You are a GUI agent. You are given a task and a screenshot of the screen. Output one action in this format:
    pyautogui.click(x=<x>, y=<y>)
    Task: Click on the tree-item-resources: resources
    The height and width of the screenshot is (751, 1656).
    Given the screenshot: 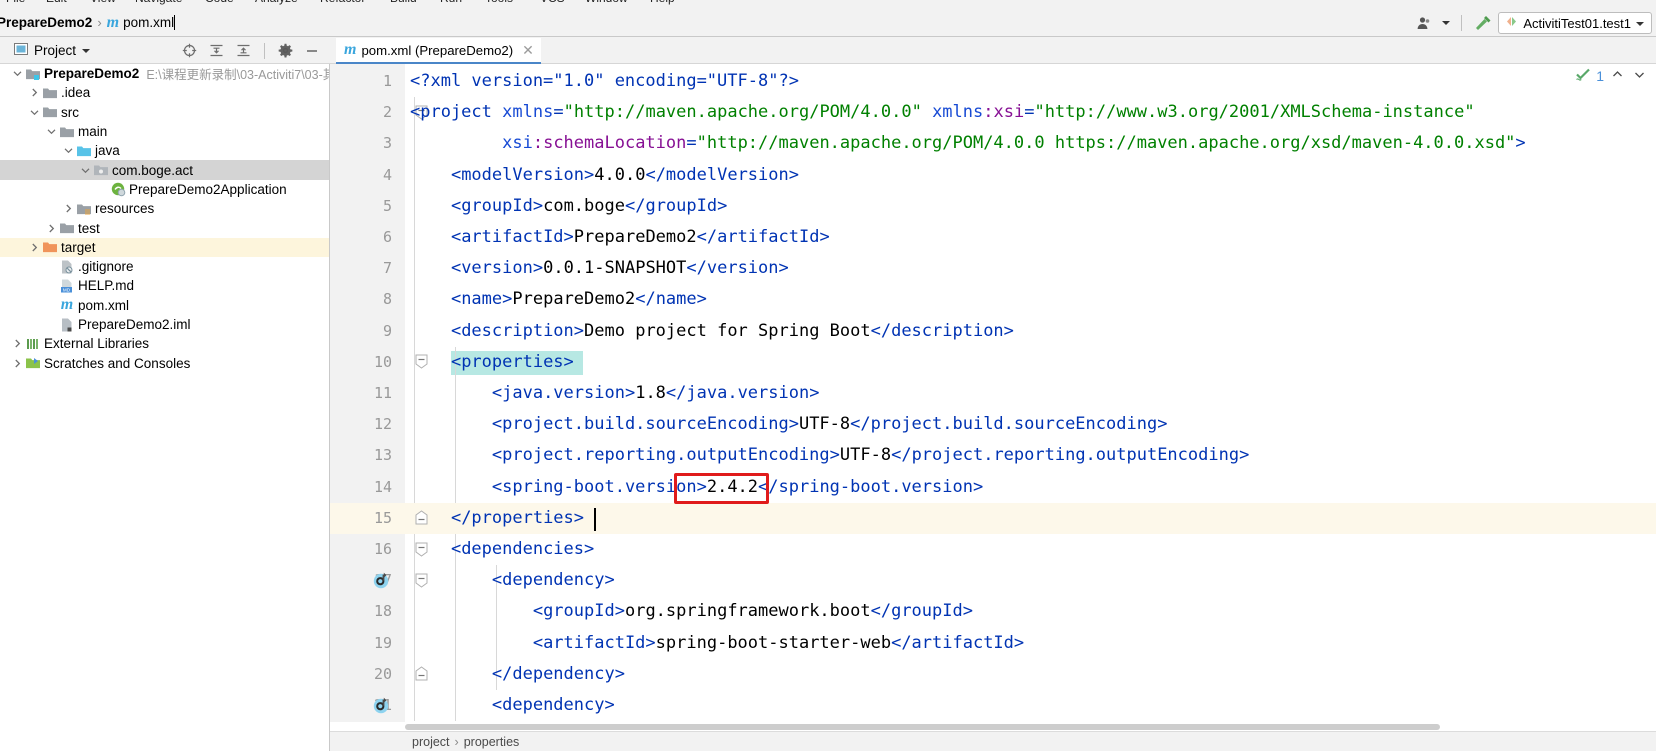 What is the action you would take?
    pyautogui.click(x=164, y=208)
    